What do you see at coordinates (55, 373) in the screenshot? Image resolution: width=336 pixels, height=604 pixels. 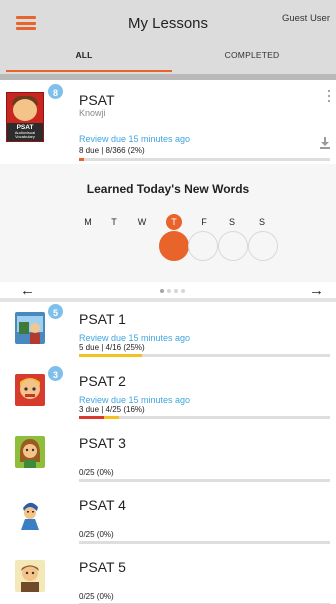 I see `due-count-badge: 3` at bounding box center [55, 373].